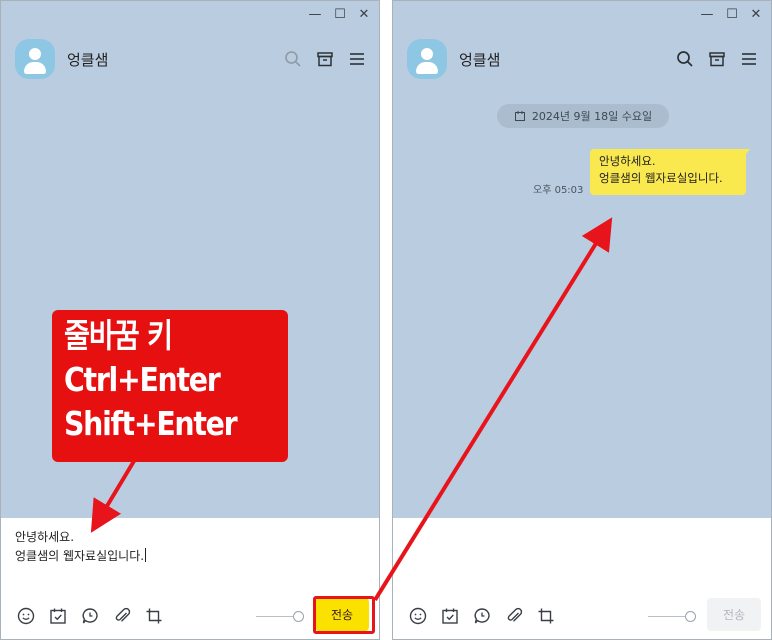  Describe the element at coordinates (151, 423) in the screenshot. I see `callout-line: Shift+Enter` at that location.